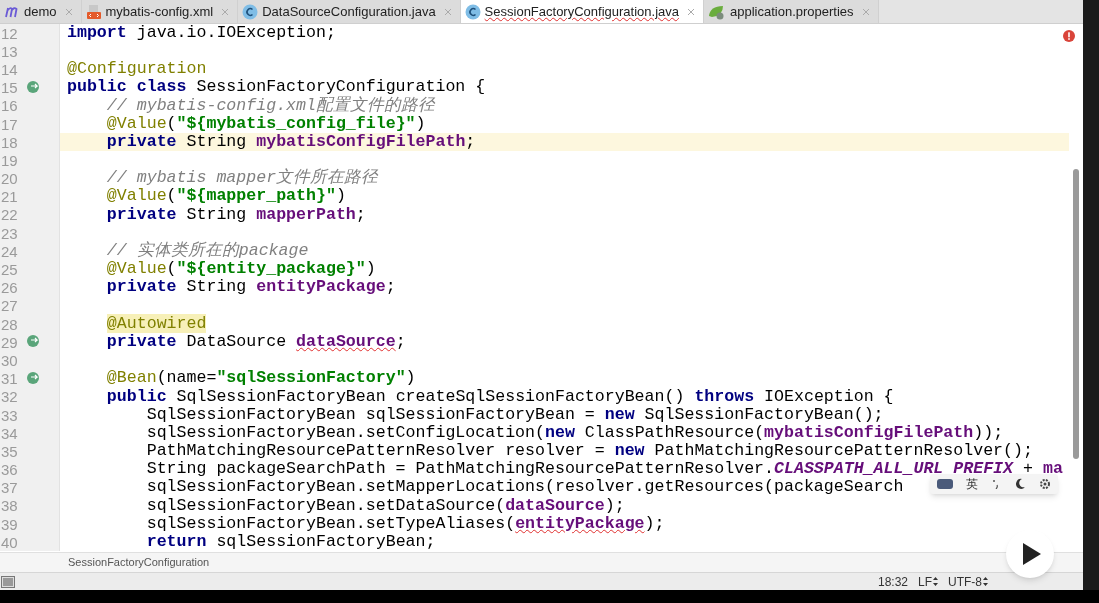 The height and width of the screenshot is (603, 1099). I want to click on line-number: 21, so click(9, 197).